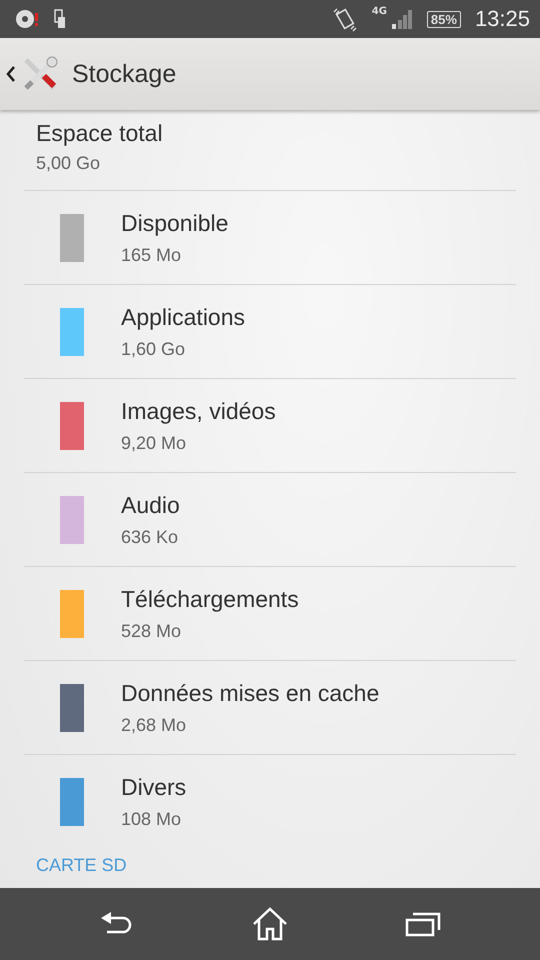 The height and width of the screenshot is (960, 540). What do you see at coordinates (183, 317) in the screenshot?
I see `category-name: Applications` at bounding box center [183, 317].